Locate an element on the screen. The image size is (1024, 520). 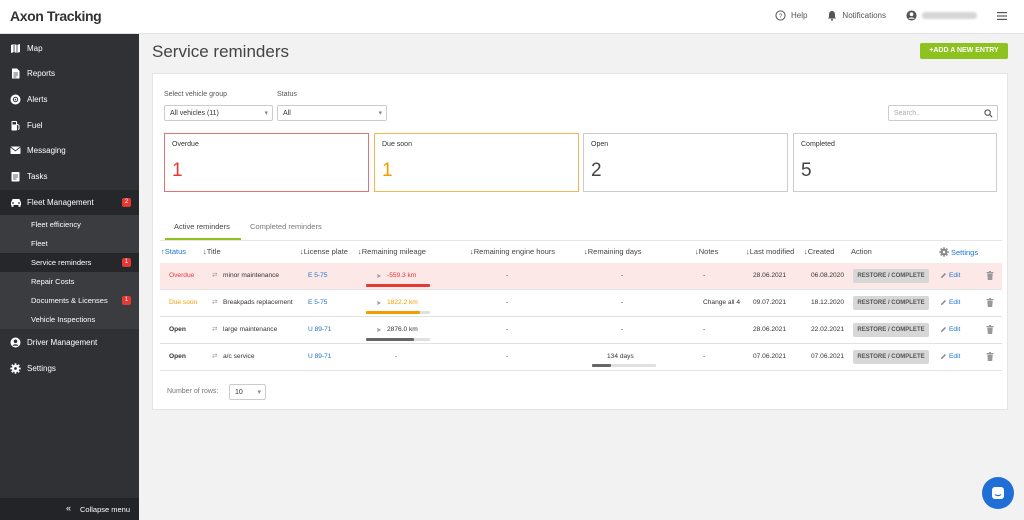
row-created: 22.02.2021 is located at coordinates (828, 329).